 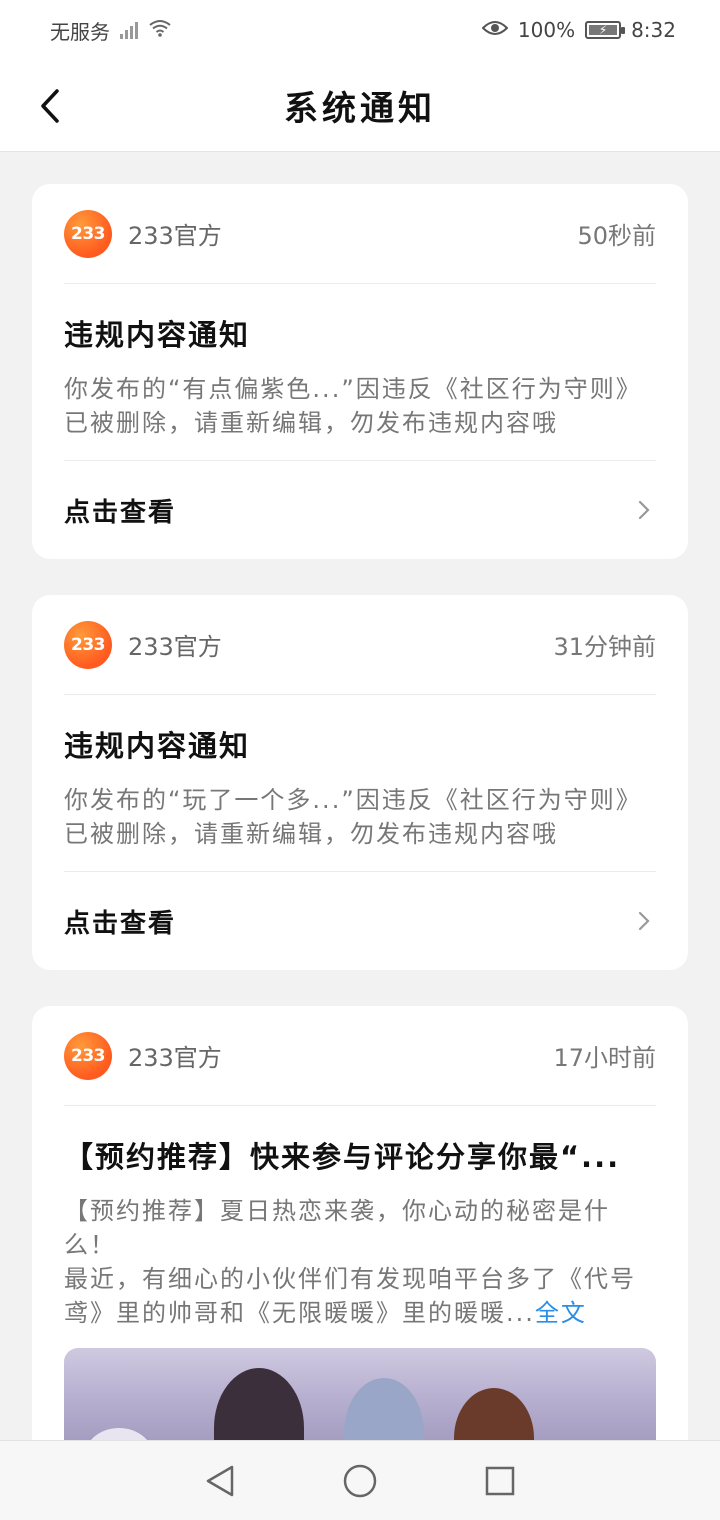 What do you see at coordinates (360, 645) in the screenshot?
I see `card-header: 233 233官方 31分钟前` at bounding box center [360, 645].